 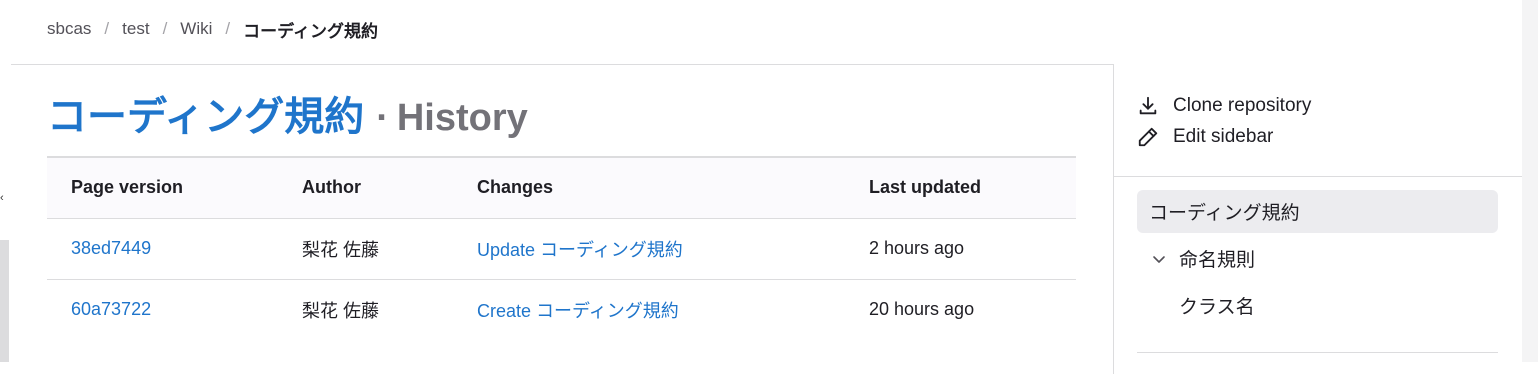 What do you see at coordinates (972, 188) in the screenshot?
I see `column-header-updated: Last updated` at bounding box center [972, 188].